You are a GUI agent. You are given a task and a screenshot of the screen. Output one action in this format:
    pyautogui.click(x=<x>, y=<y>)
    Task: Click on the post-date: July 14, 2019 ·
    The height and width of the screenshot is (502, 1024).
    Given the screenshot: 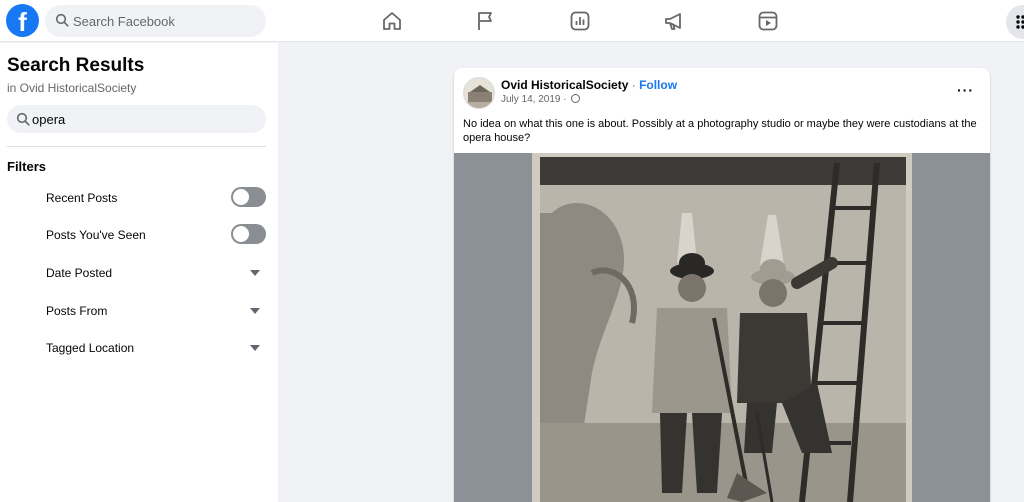 What is the action you would take?
    pyautogui.click(x=535, y=99)
    